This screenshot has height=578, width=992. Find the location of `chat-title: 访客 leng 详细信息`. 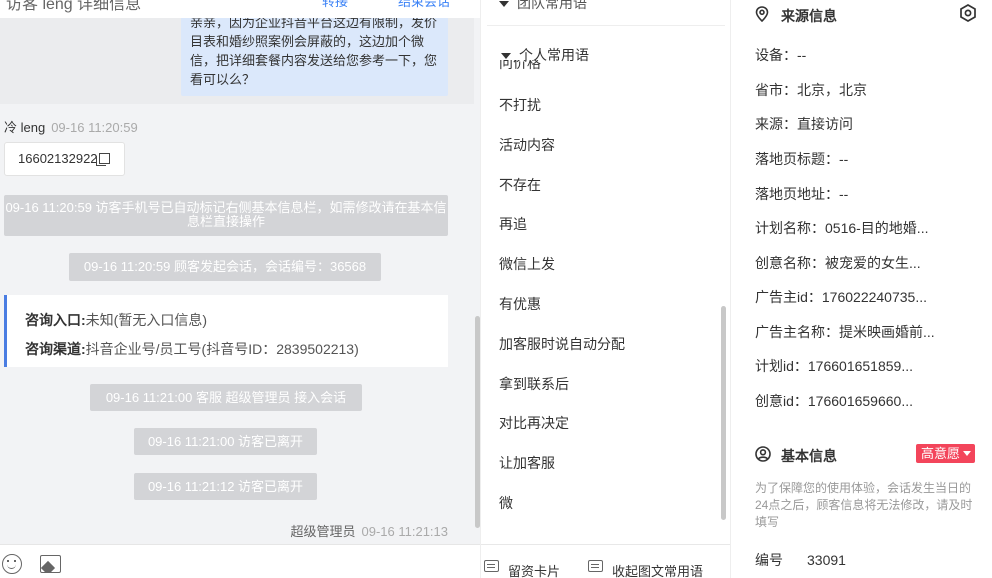

chat-title: 访客 leng 详细信息 is located at coordinates (74, 6).